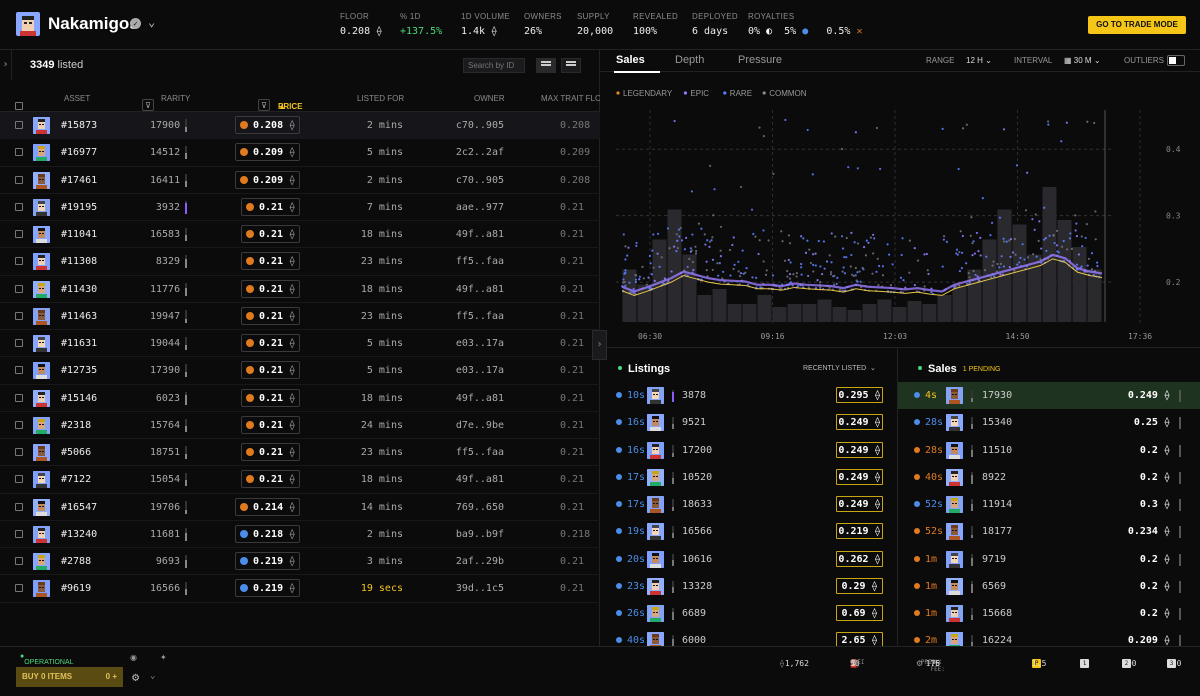 The width and height of the screenshot is (1200, 696). What do you see at coordinates (979, 60) in the screenshot?
I see `range-select: 12 H ⌄` at bounding box center [979, 60].